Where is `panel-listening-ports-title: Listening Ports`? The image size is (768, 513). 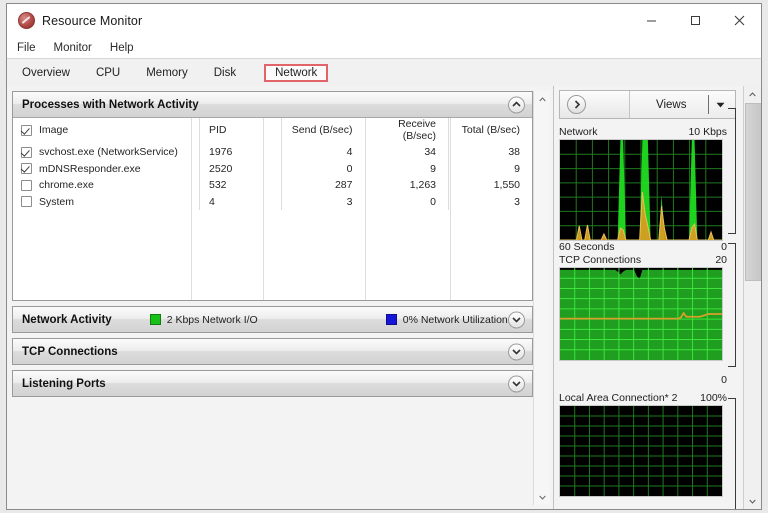
panel-listening-ports-title: Listening Ports is located at coordinates (64, 383).